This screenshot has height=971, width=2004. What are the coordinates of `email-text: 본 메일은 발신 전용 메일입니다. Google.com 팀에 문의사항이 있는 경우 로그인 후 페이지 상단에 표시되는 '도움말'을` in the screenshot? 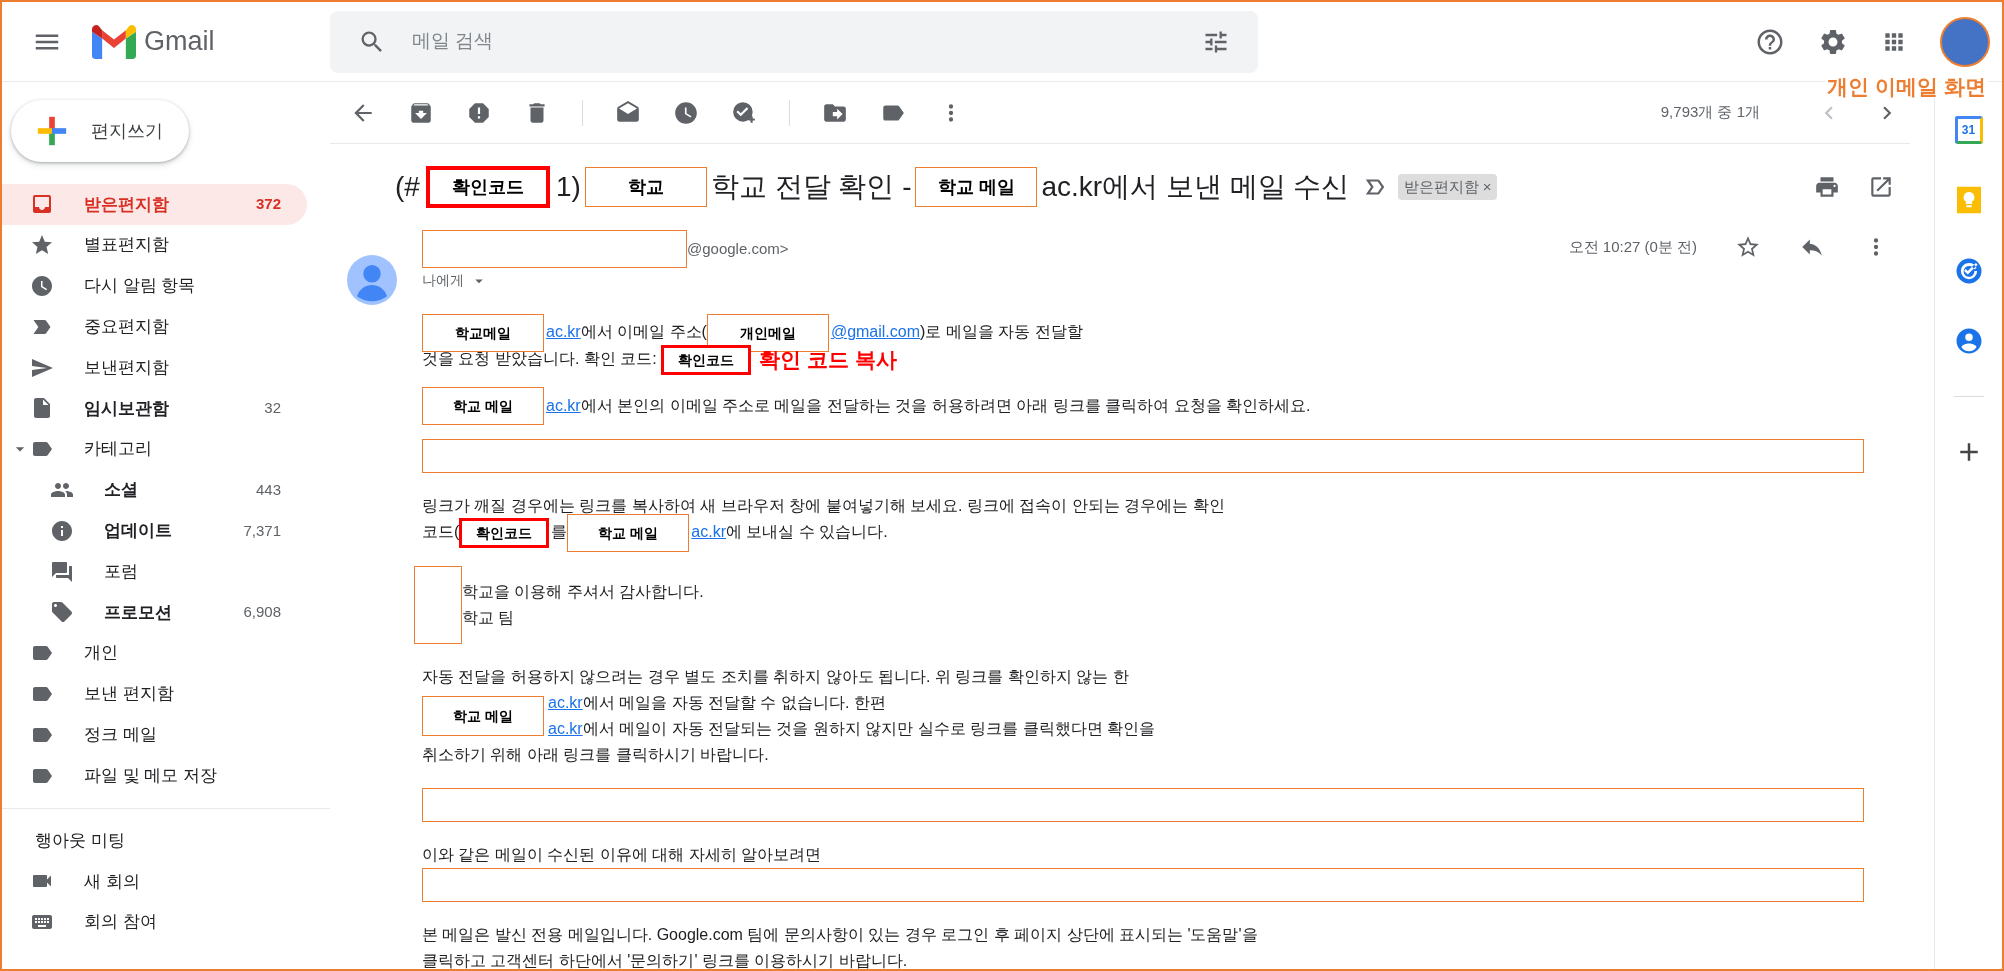 It's located at (840, 935).